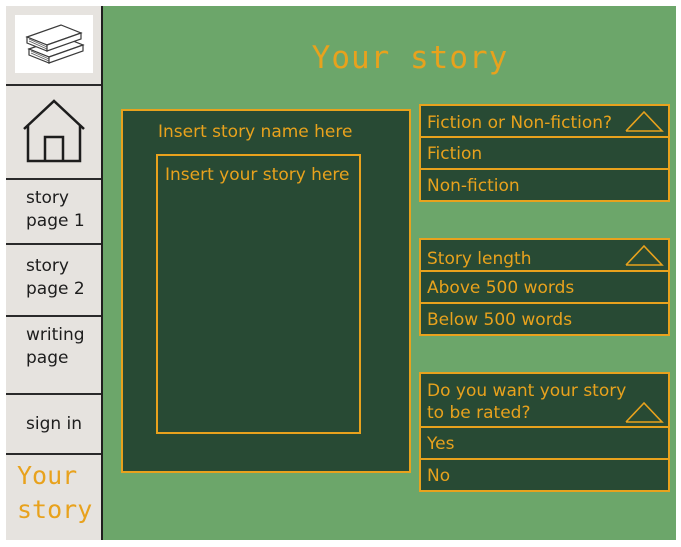 This screenshot has width=681, height=547. Describe the element at coordinates (544, 475) in the screenshot. I see `rating-option-no: No` at that location.